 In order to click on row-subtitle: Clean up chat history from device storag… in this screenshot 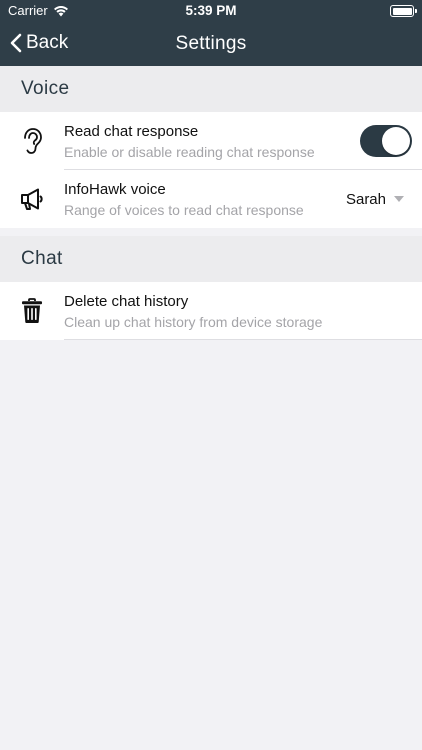, I will do `click(193, 321)`.